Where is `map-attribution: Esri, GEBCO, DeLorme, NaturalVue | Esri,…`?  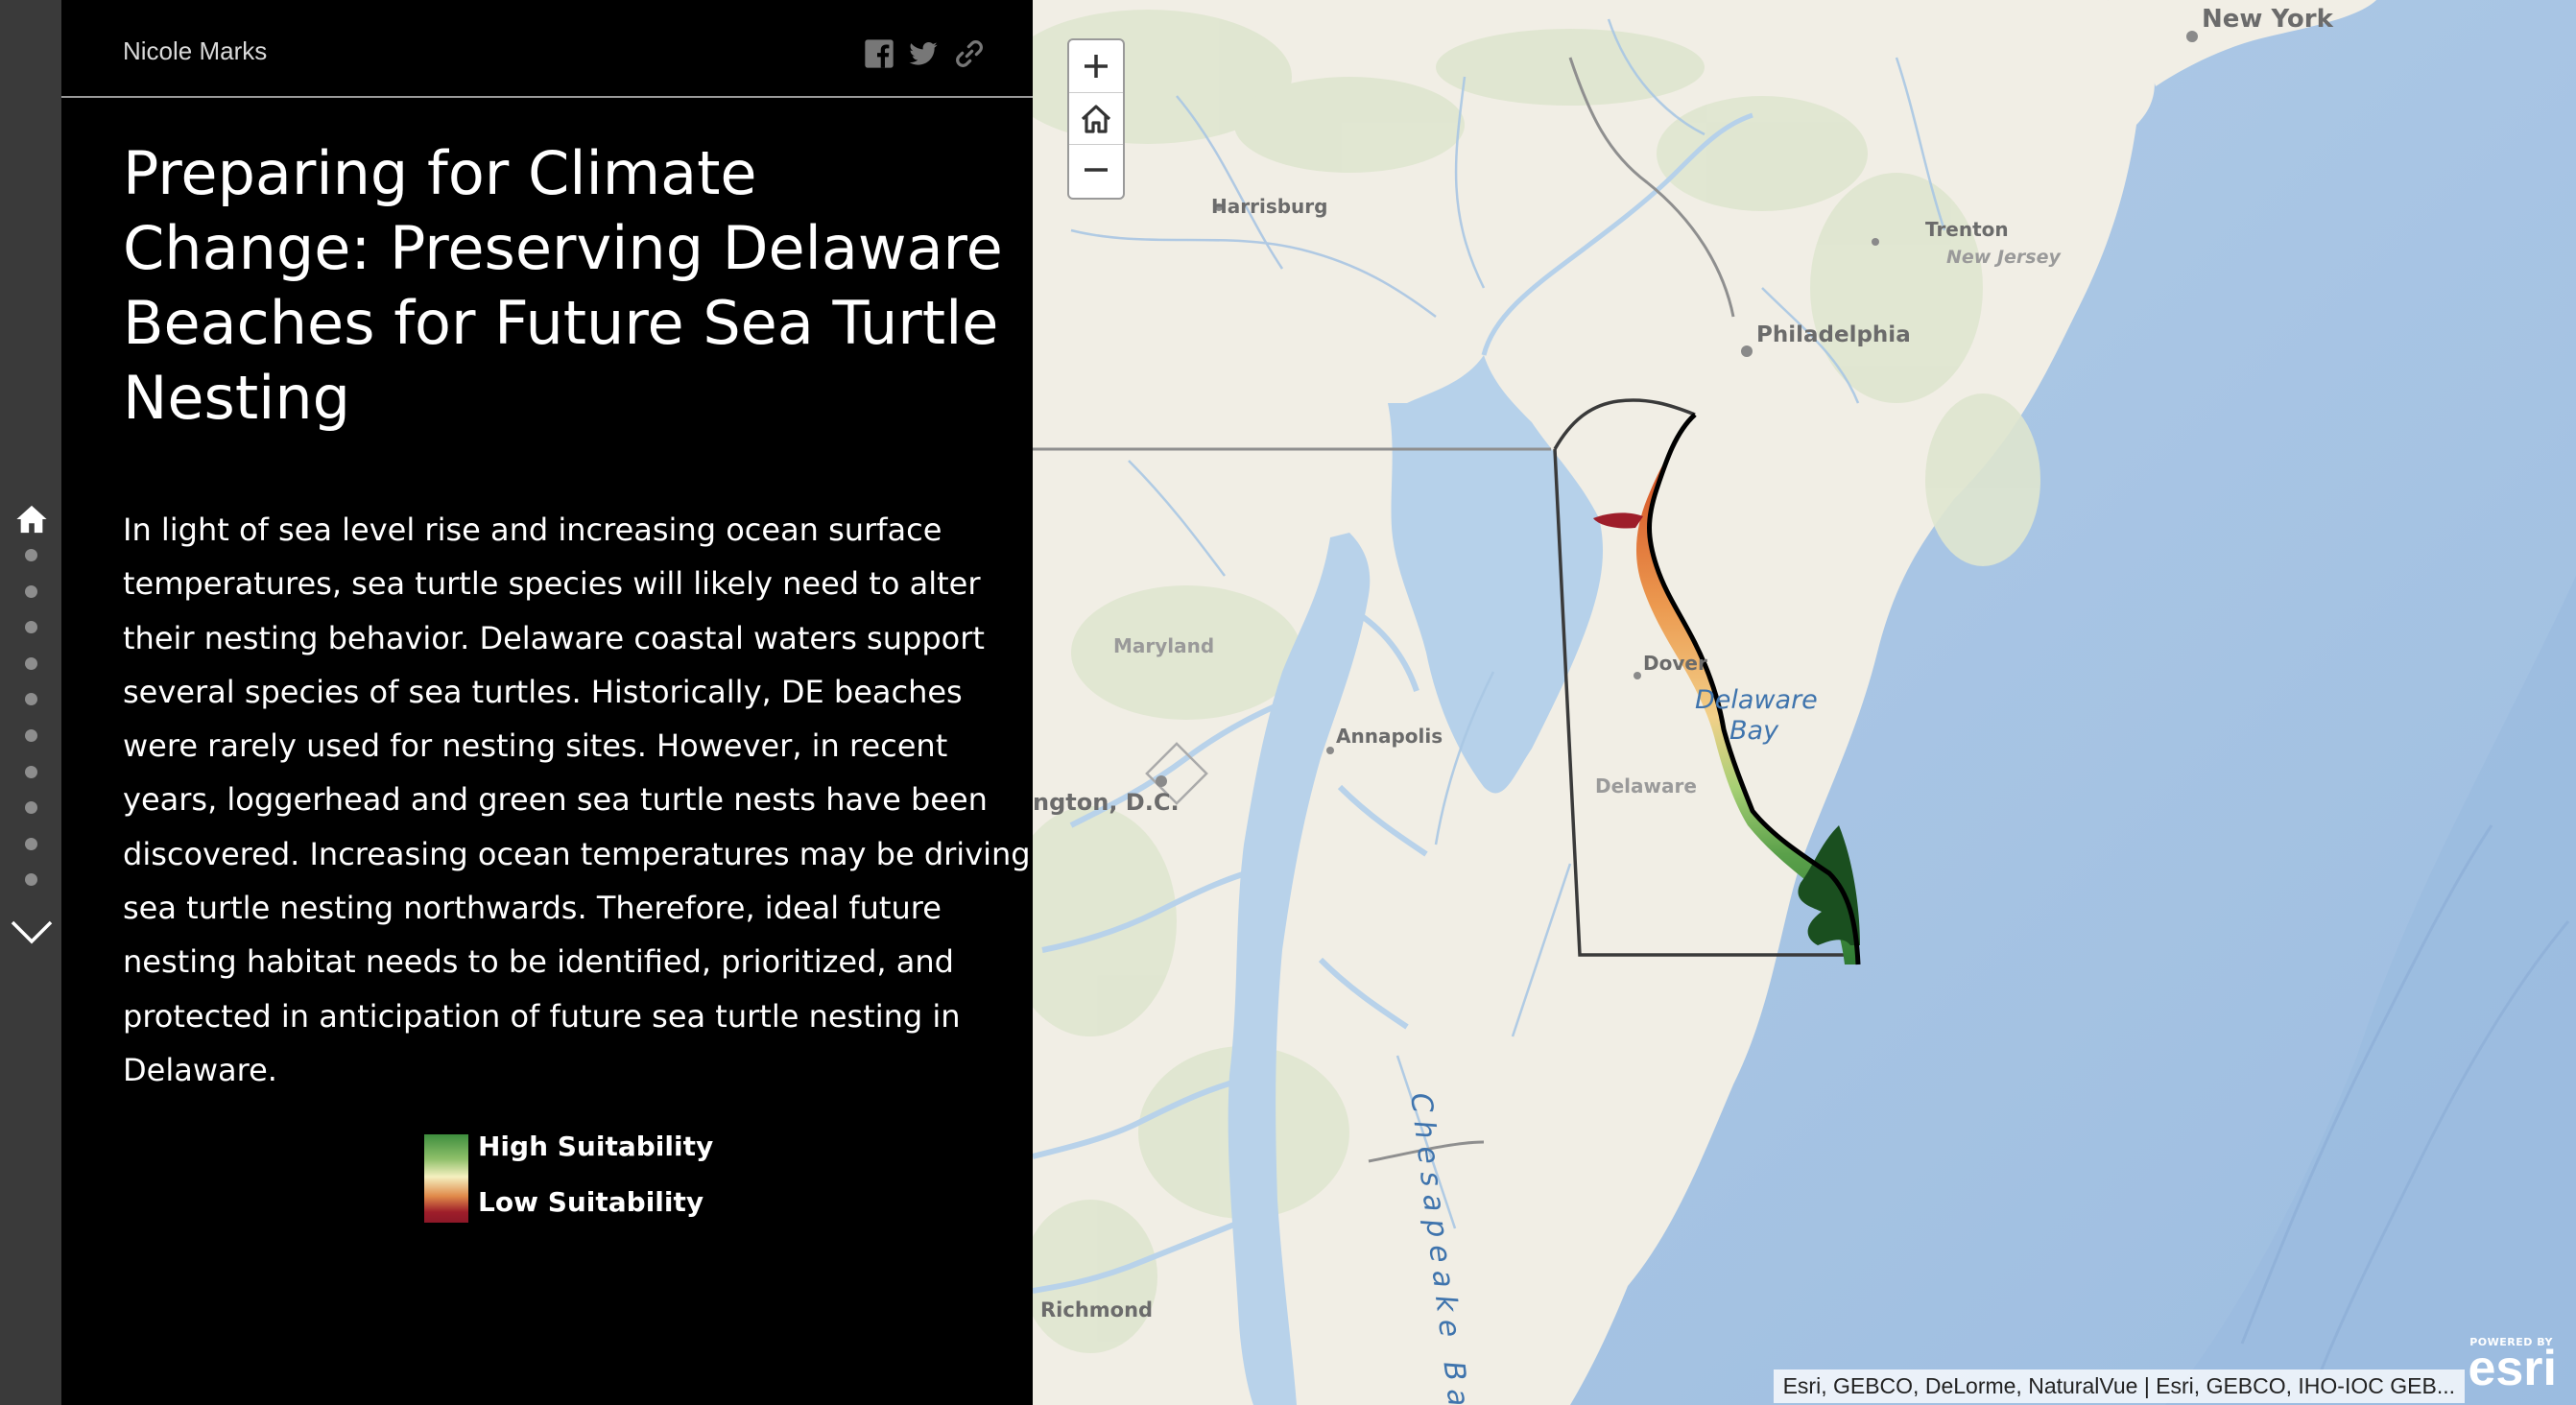 map-attribution: Esri, GEBCO, DeLorme, NaturalVue | Esri,… is located at coordinates (2119, 1386).